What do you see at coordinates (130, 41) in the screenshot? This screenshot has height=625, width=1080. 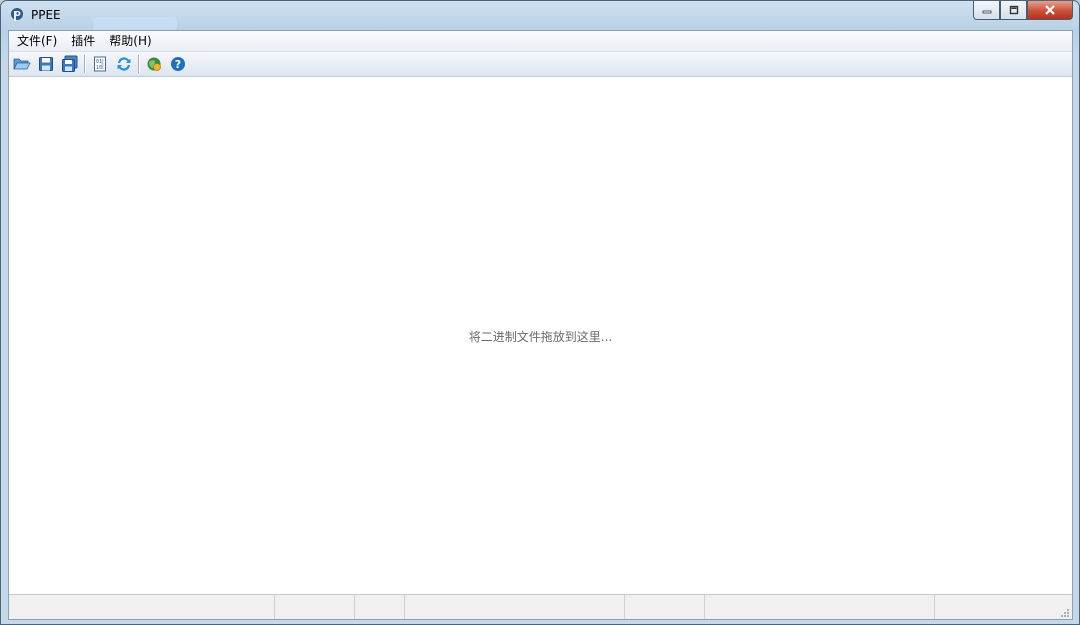 I see `menu-help: 帮助(H)` at bounding box center [130, 41].